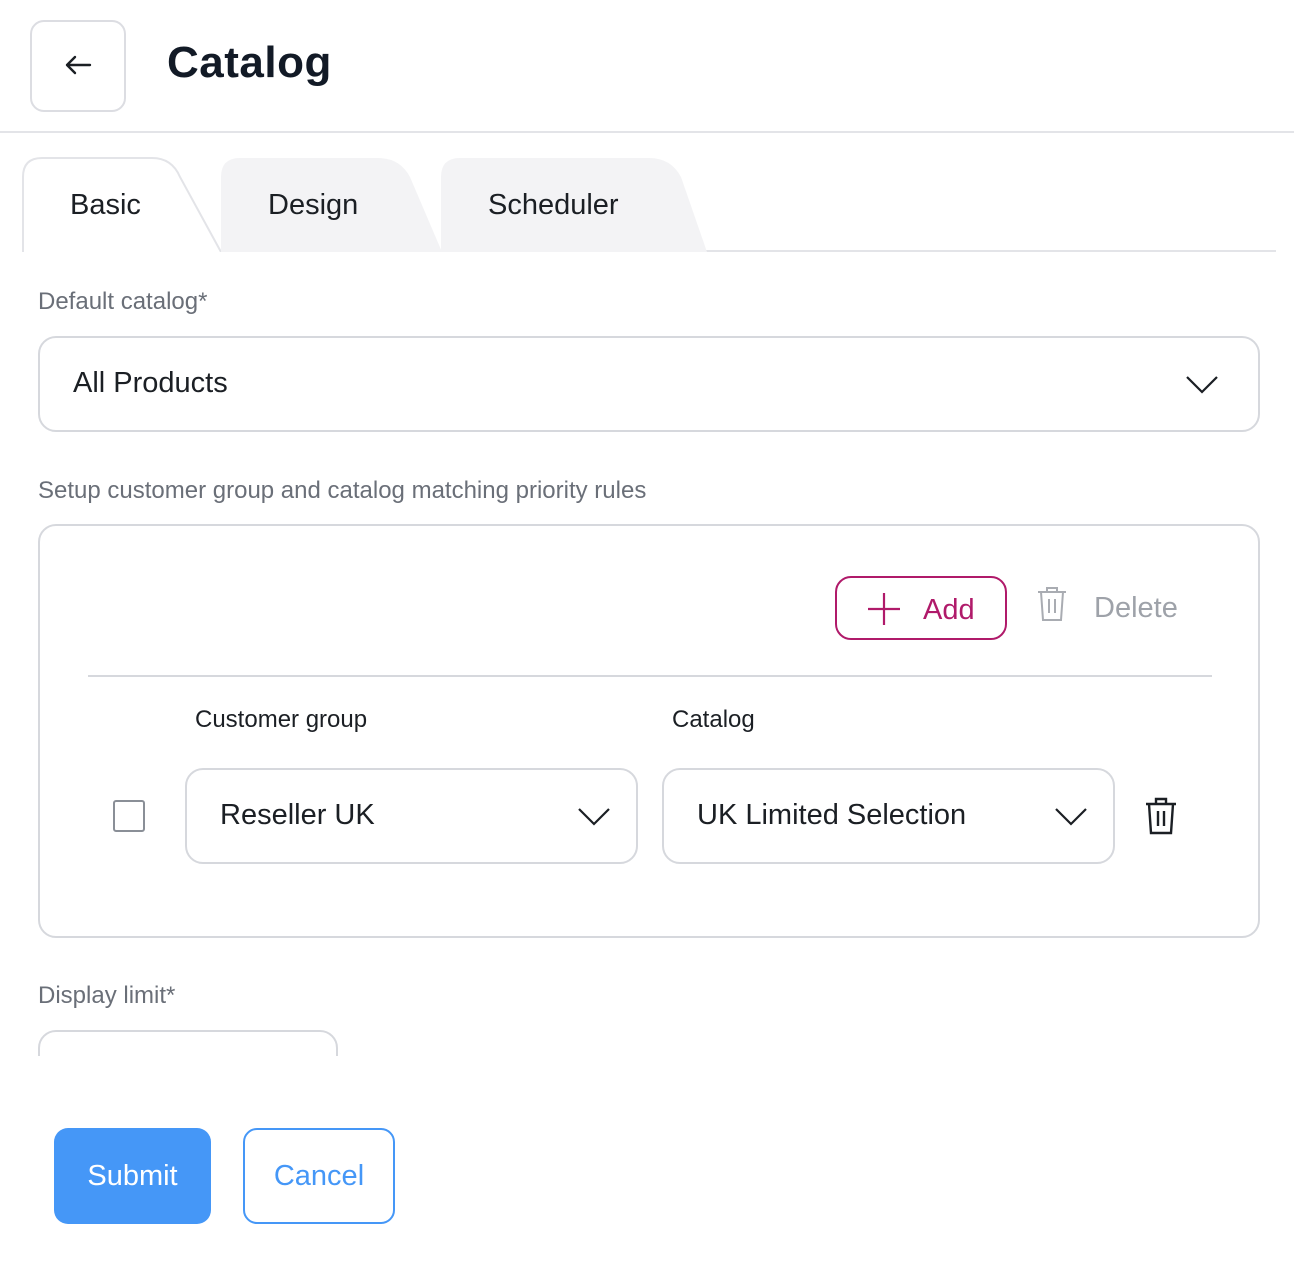  Describe the element at coordinates (832, 815) in the screenshot. I see `catalog-value: UK Limited Selection` at that location.